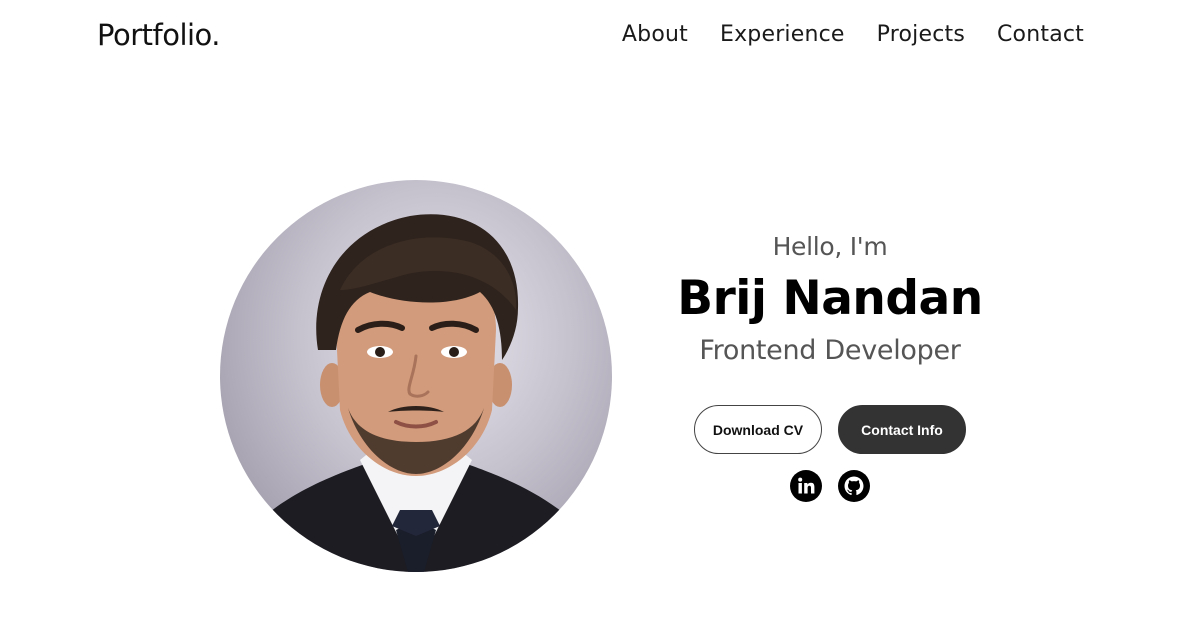 This screenshot has height=624, width=1184. What do you see at coordinates (830, 486) in the screenshot?
I see `social-links` at bounding box center [830, 486].